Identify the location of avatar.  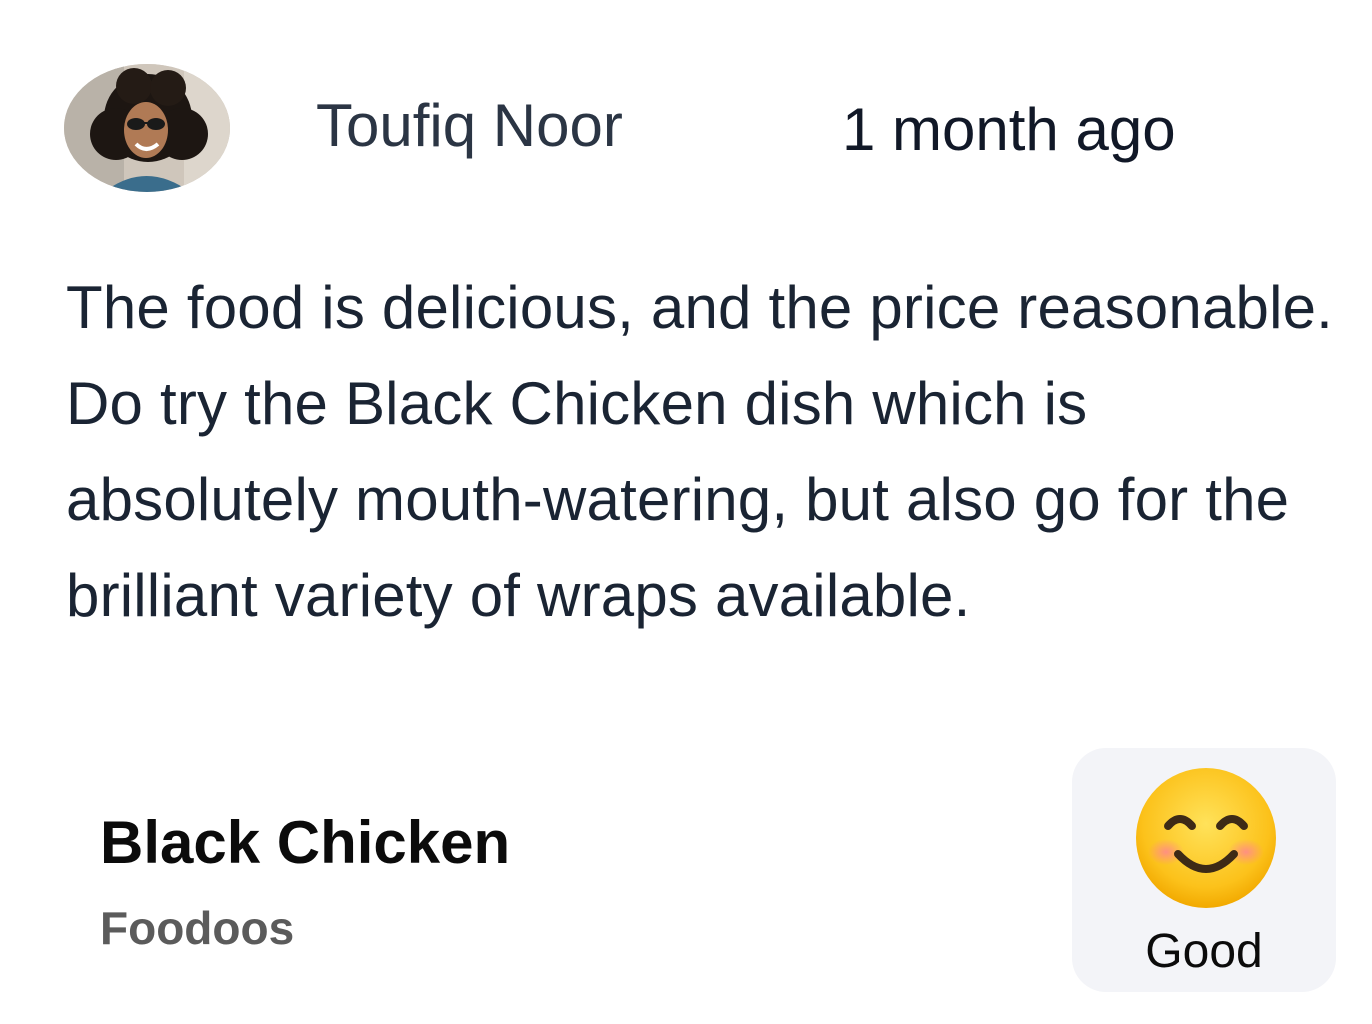
(147, 128).